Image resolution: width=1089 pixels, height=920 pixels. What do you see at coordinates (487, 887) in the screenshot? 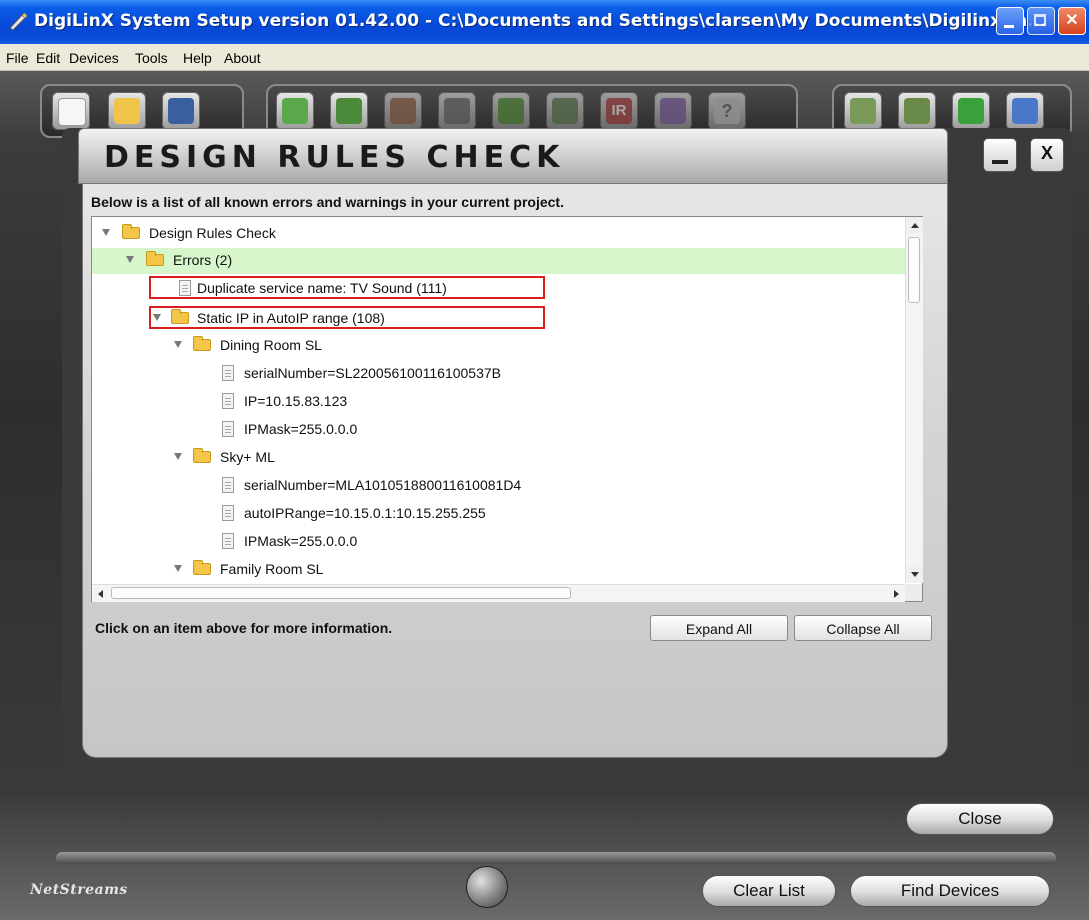
I see `orb-icon` at bounding box center [487, 887].